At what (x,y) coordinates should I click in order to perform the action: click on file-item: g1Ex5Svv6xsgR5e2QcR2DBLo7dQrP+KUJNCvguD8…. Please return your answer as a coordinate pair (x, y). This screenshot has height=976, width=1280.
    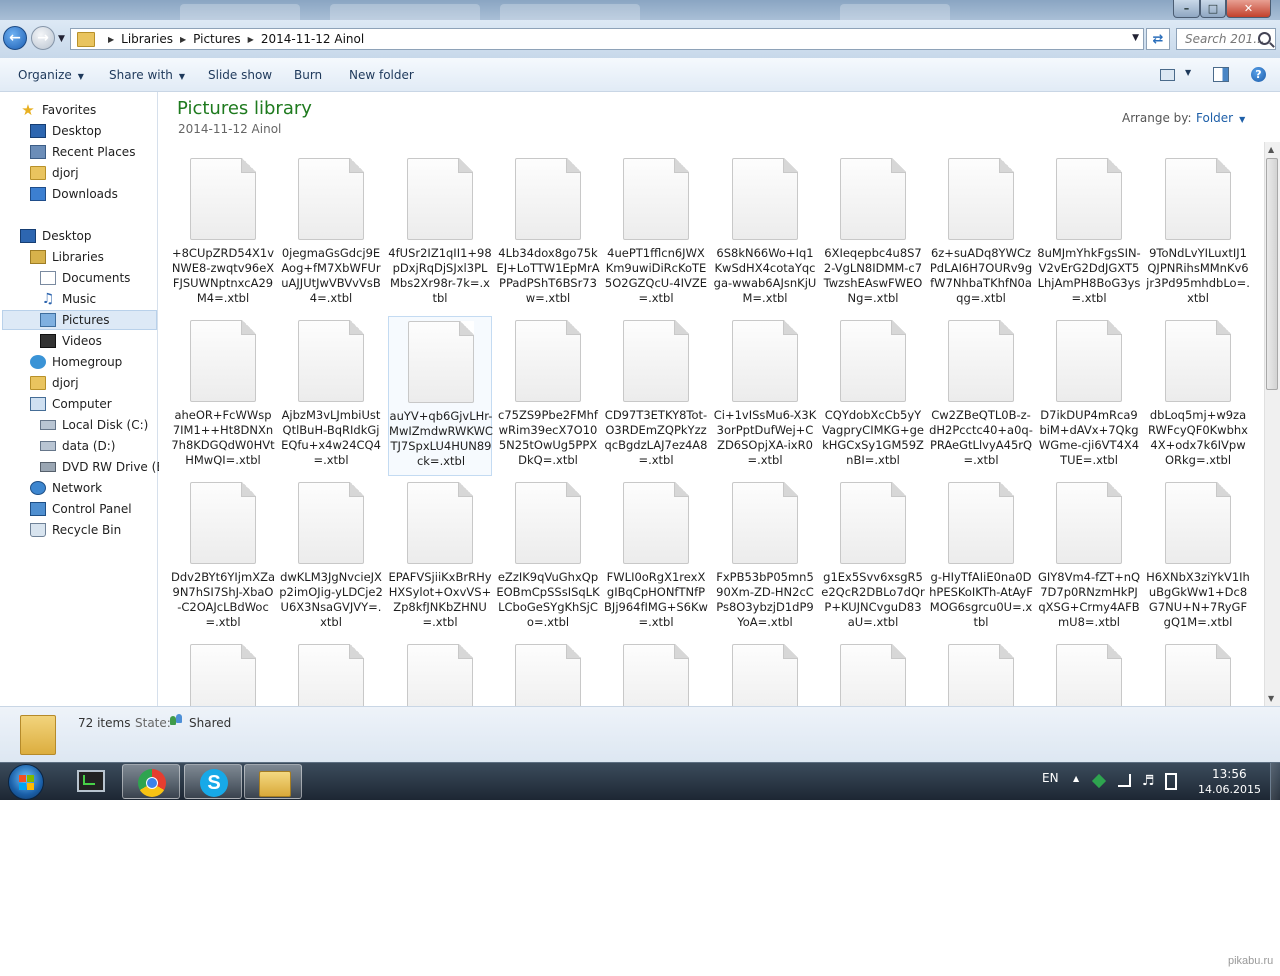
    Looking at the image, I should click on (873, 558).